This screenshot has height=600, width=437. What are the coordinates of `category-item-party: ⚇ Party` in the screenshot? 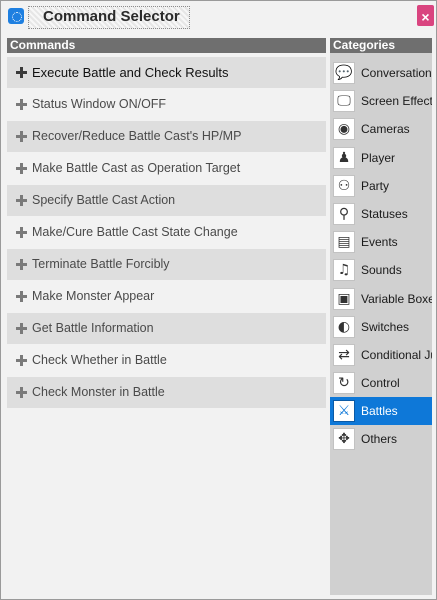 It's located at (381, 186).